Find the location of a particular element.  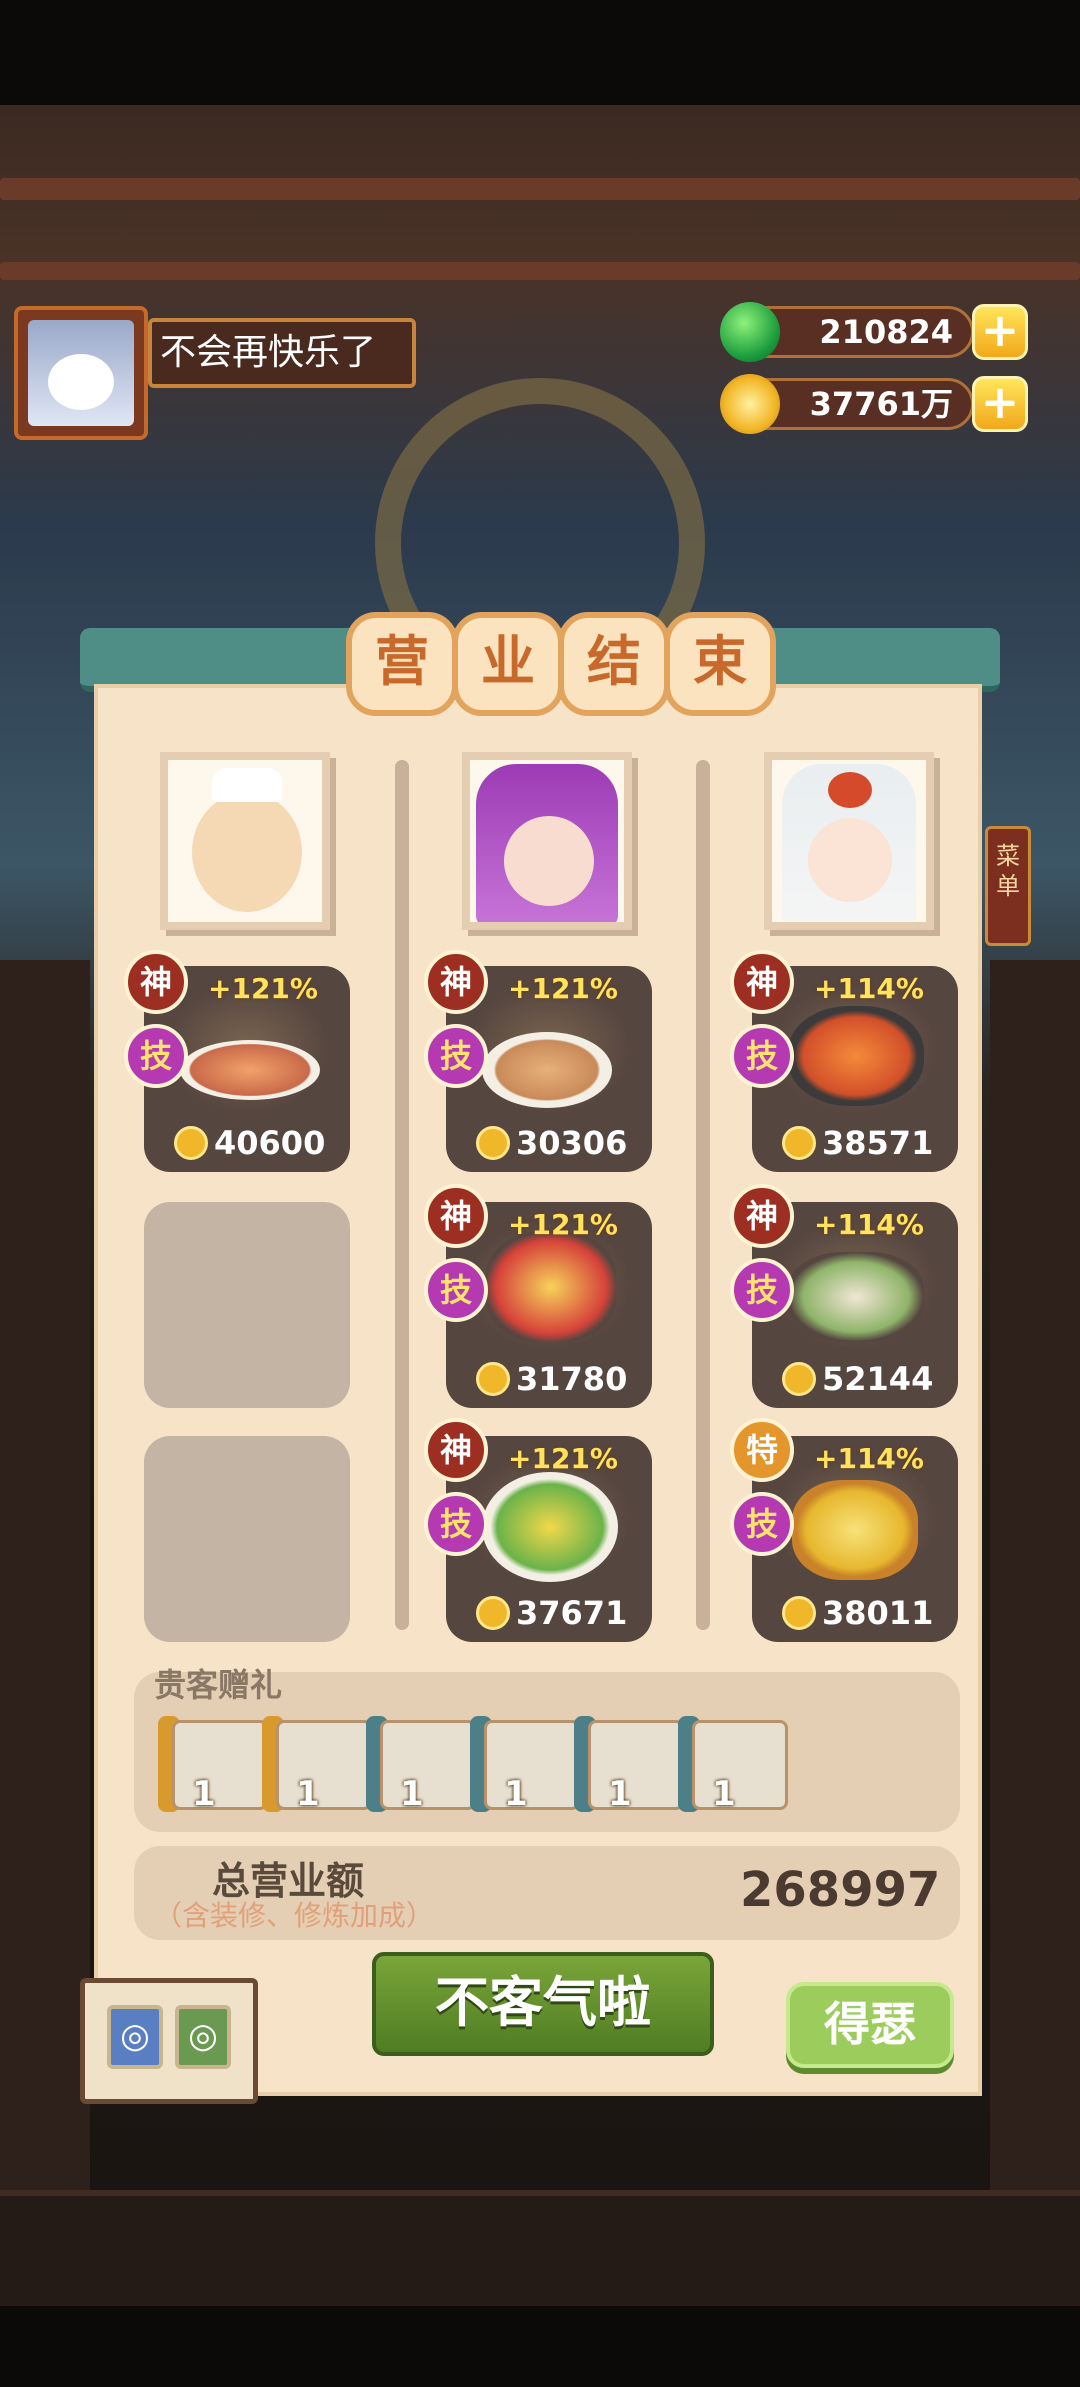

dish-income: 31780 is located at coordinates (572, 1379).